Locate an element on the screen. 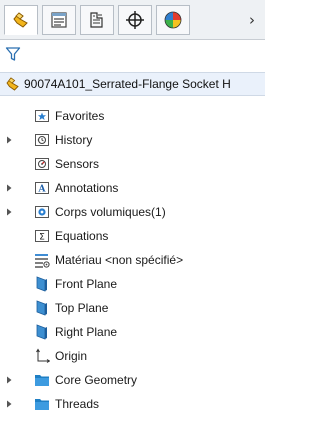  tree-item-label: Front Plane is located at coordinates (86, 283).